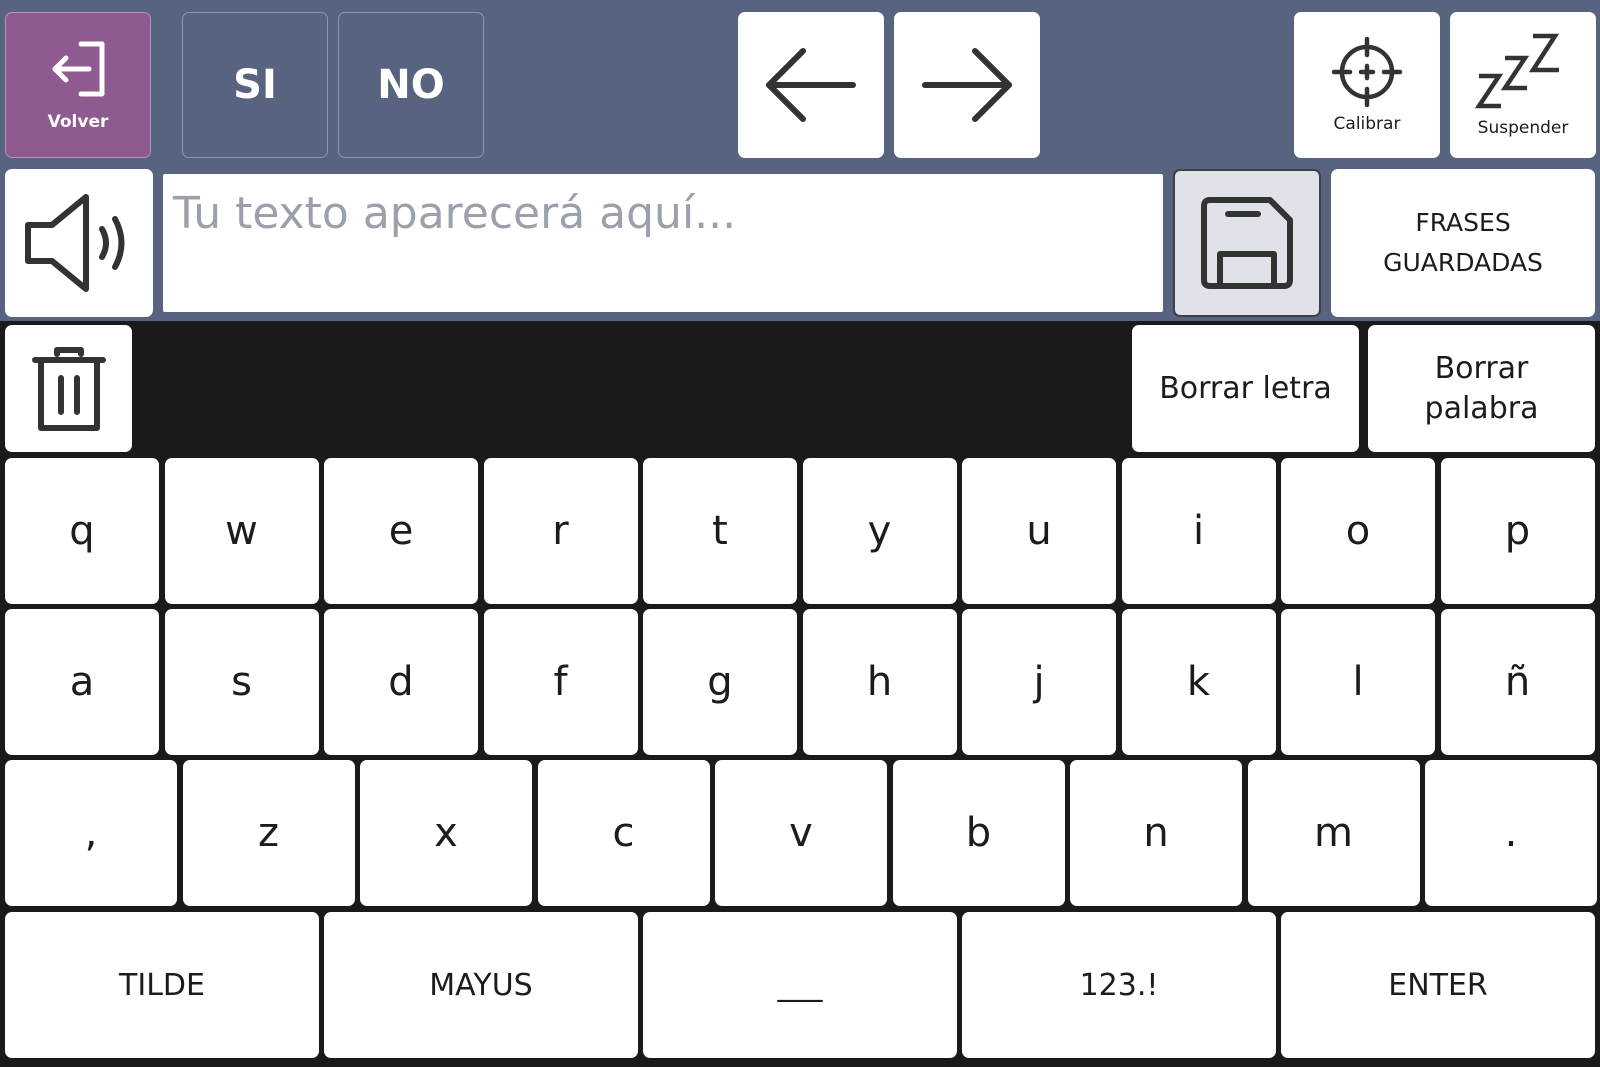  Describe the element at coordinates (663, 243) in the screenshot. I see `message-text-field` at that location.